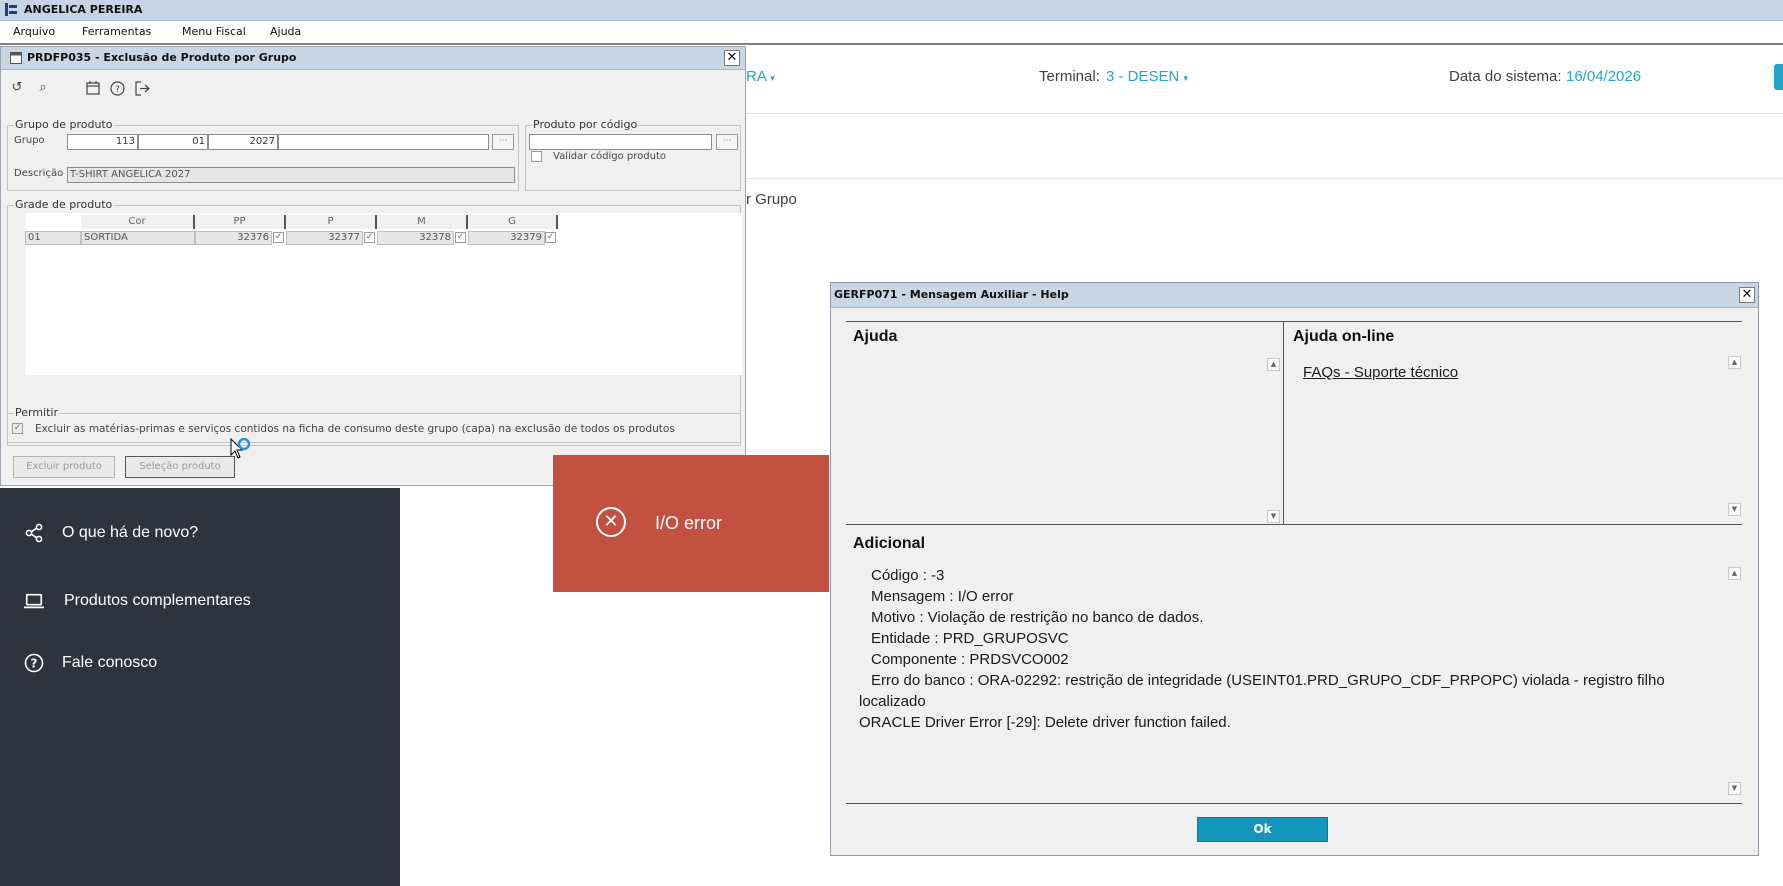 The width and height of the screenshot is (1783, 886). Describe the element at coordinates (173, 142) in the screenshot. I see `grupo-field-2: 01` at that location.